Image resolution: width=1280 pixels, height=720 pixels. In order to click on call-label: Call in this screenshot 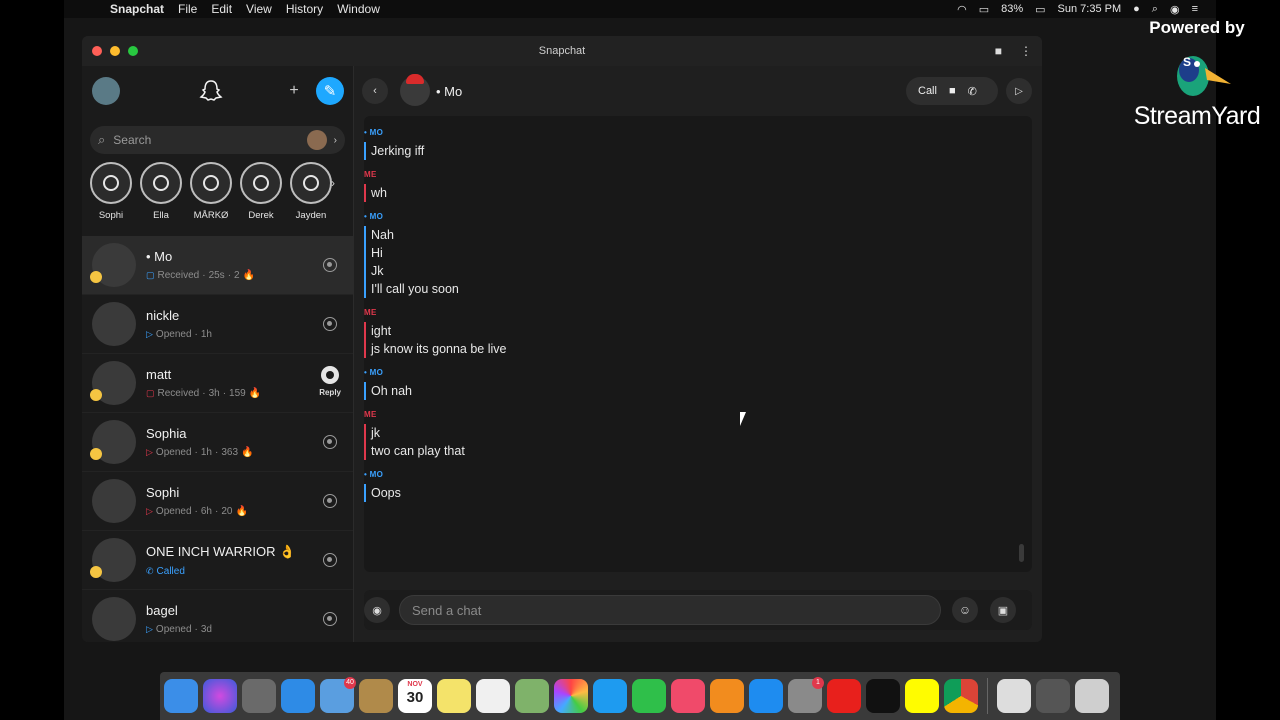, I will do `click(927, 91)`.